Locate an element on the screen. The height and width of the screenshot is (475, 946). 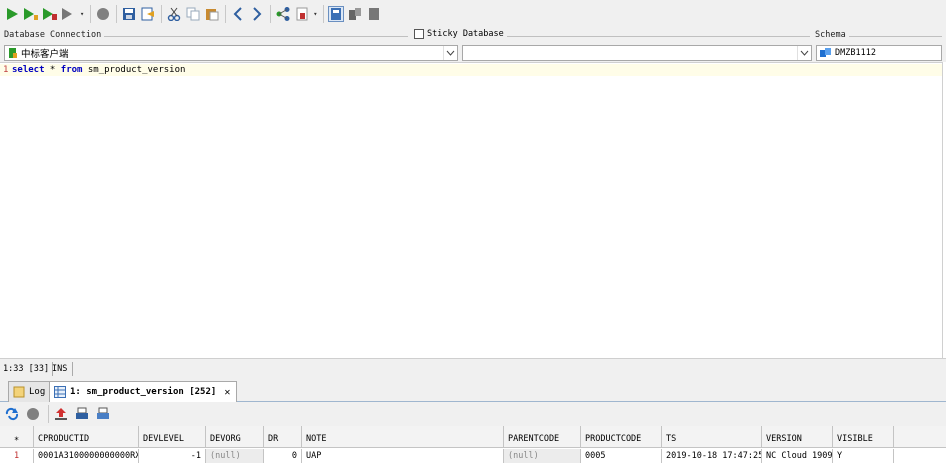
export-icon is located at coordinates (61, 414).